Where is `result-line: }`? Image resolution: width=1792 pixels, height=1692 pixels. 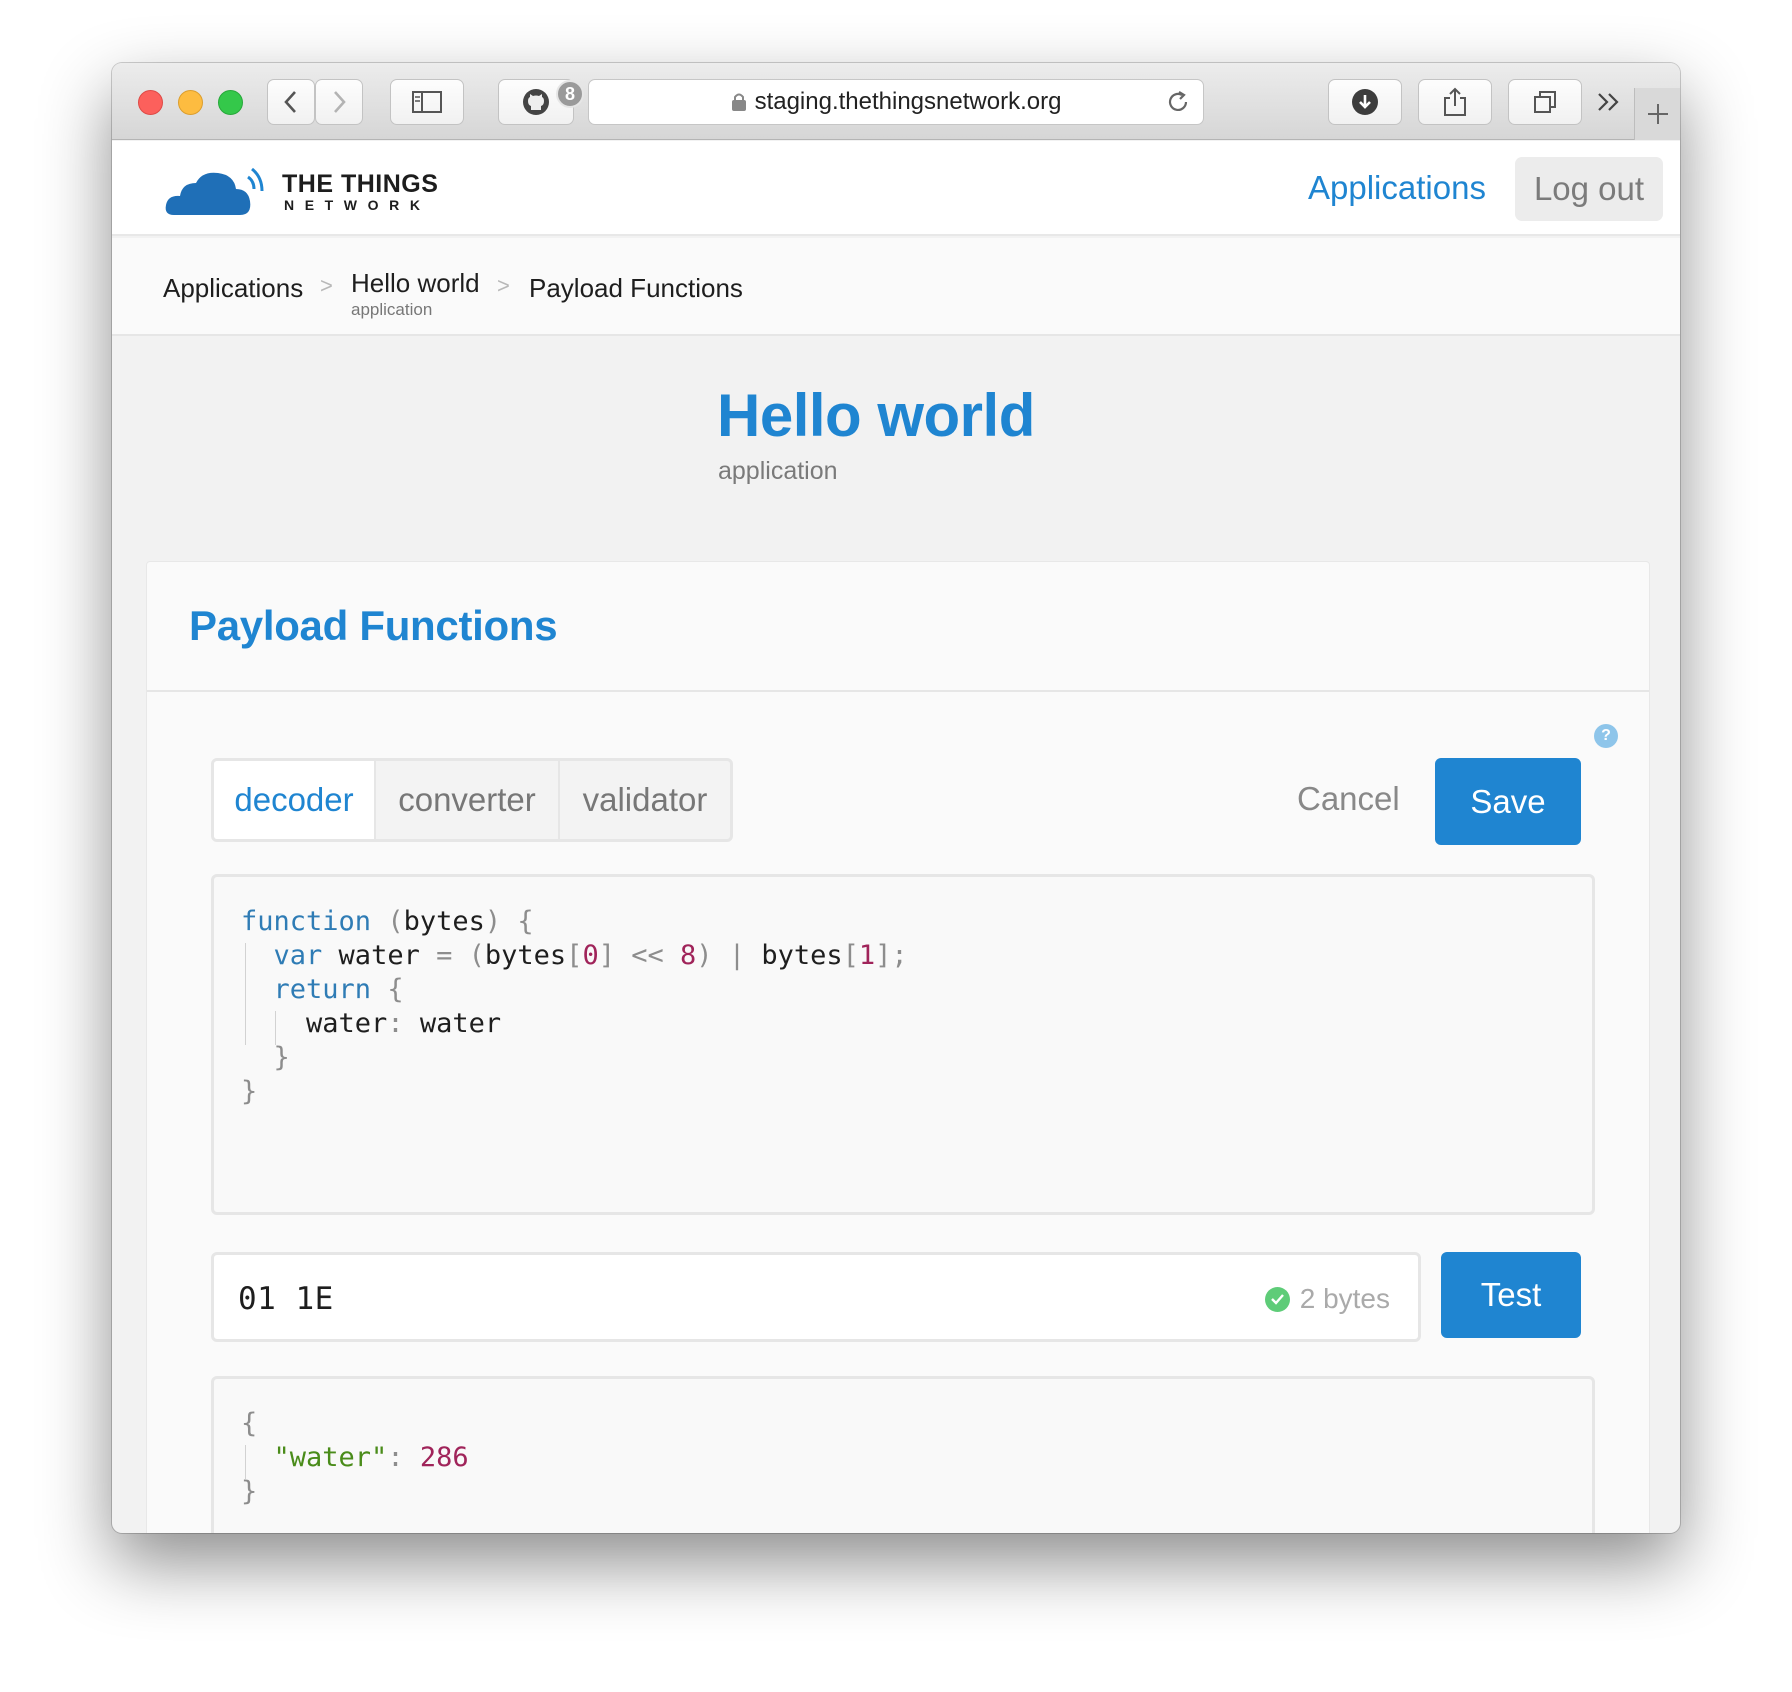 result-line: } is located at coordinates (249, 1491).